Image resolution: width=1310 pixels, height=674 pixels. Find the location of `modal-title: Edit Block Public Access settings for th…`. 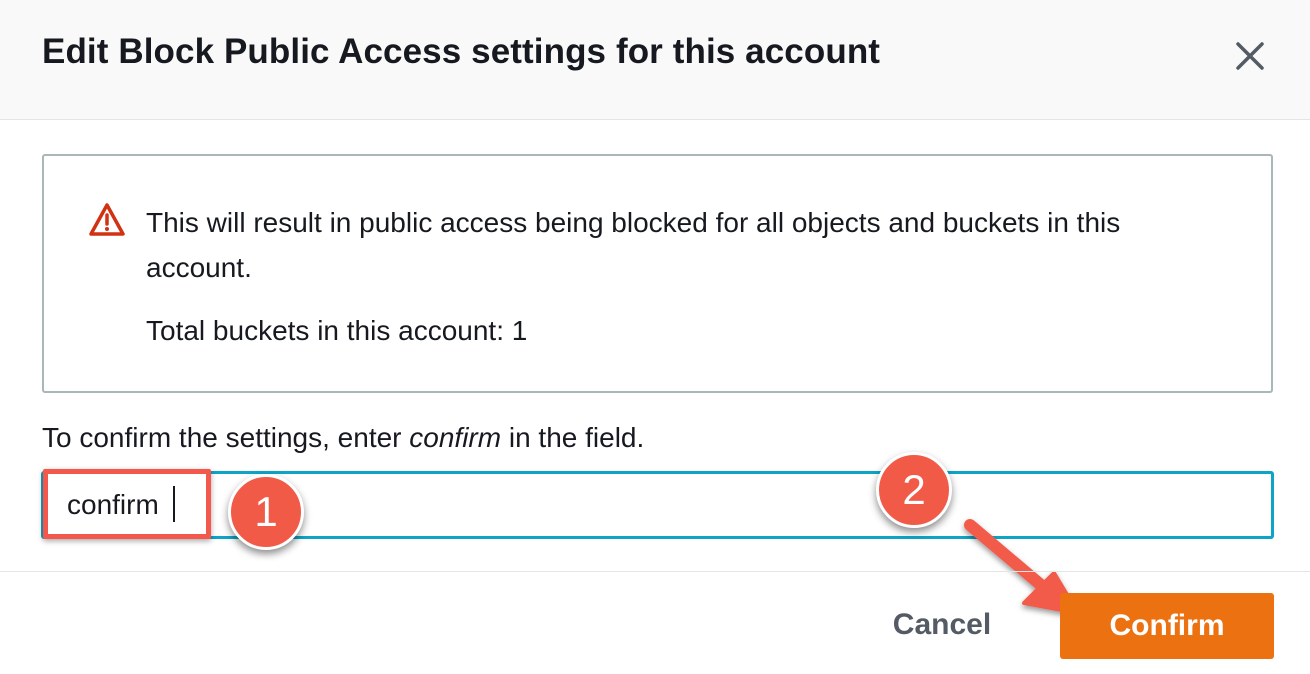

modal-title: Edit Block Public Access settings for th… is located at coordinates (461, 51).